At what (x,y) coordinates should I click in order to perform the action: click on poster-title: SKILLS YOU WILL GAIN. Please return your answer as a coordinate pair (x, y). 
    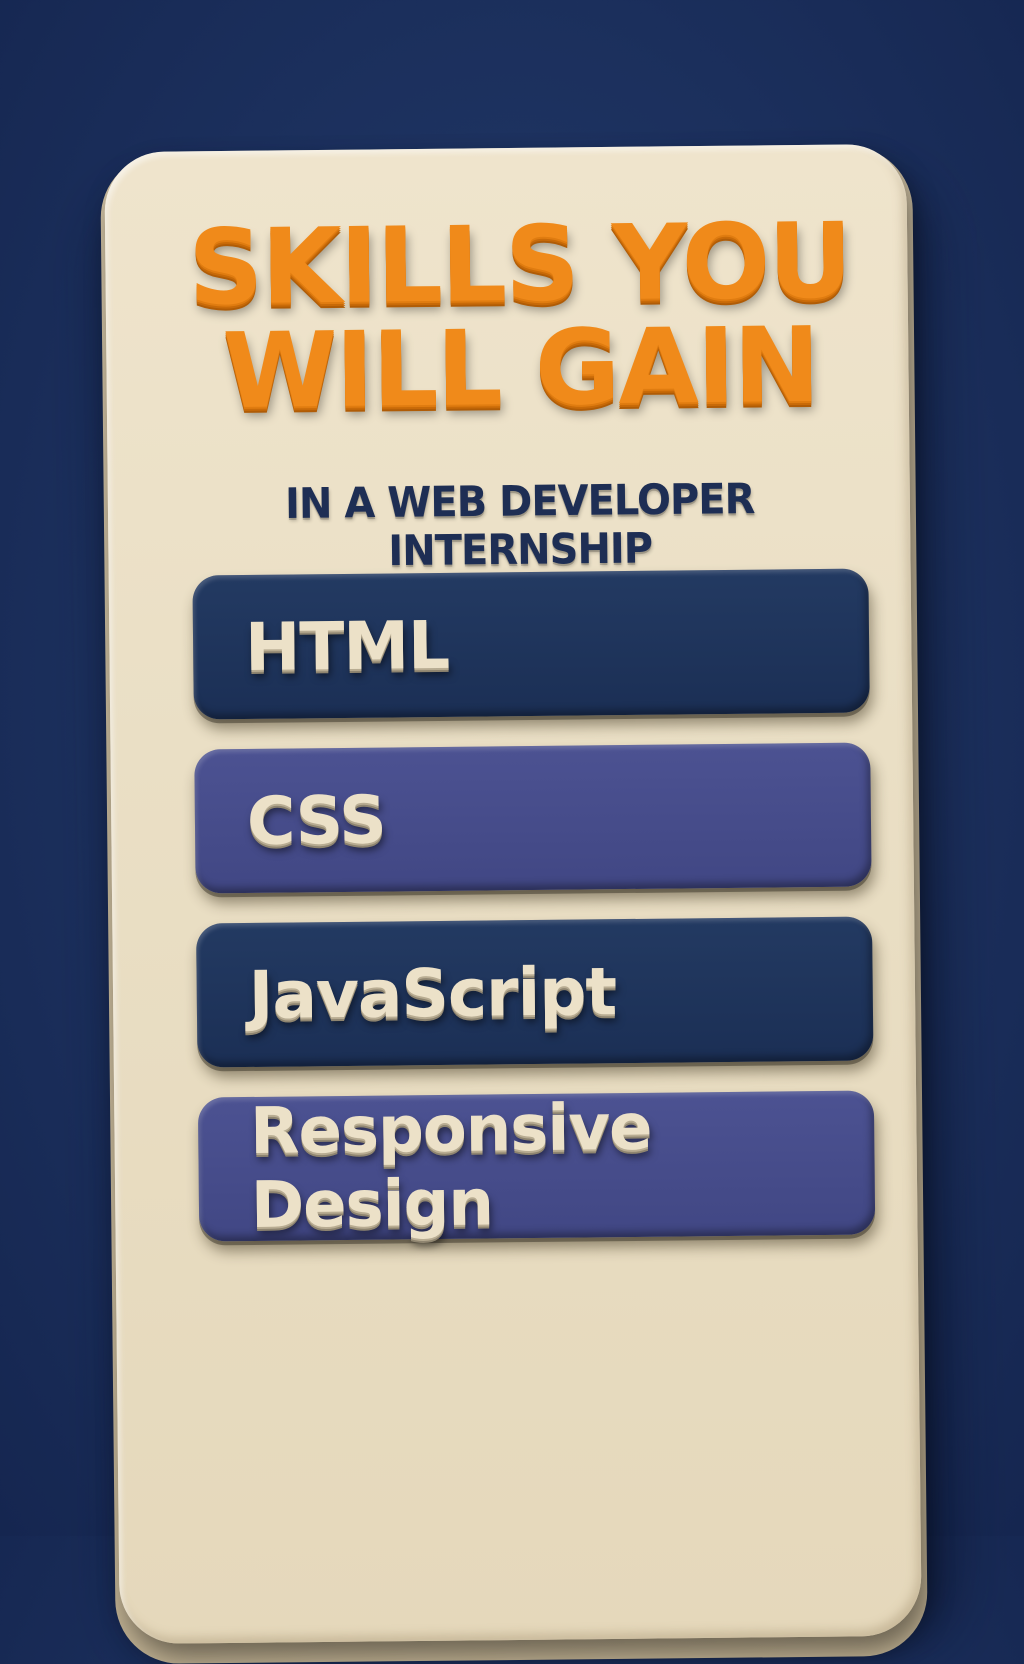
    Looking at the image, I should click on (520, 316).